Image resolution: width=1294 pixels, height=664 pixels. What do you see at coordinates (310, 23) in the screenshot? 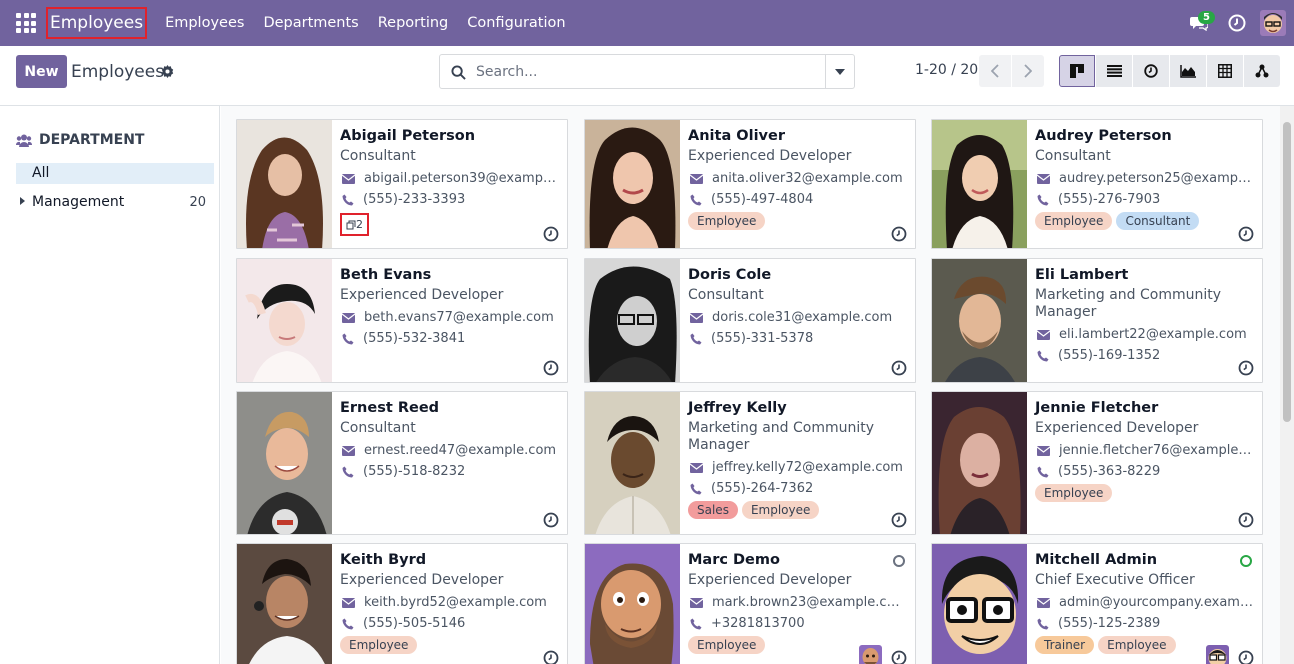
I see `menu-departments: Departments` at bounding box center [310, 23].